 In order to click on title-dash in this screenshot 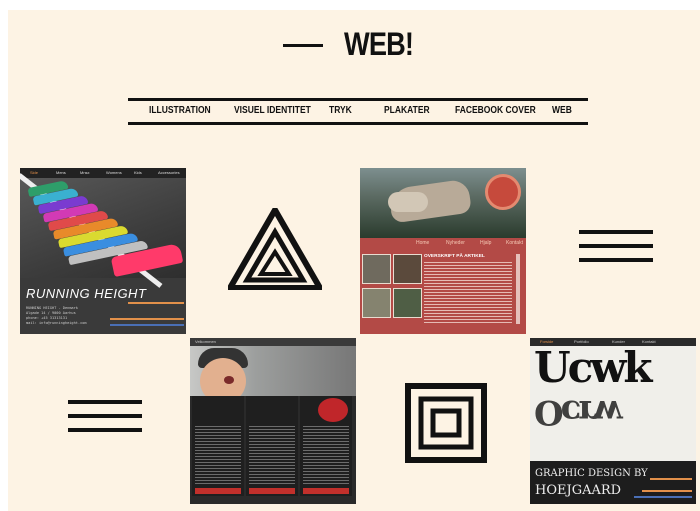, I will do `click(303, 45)`.